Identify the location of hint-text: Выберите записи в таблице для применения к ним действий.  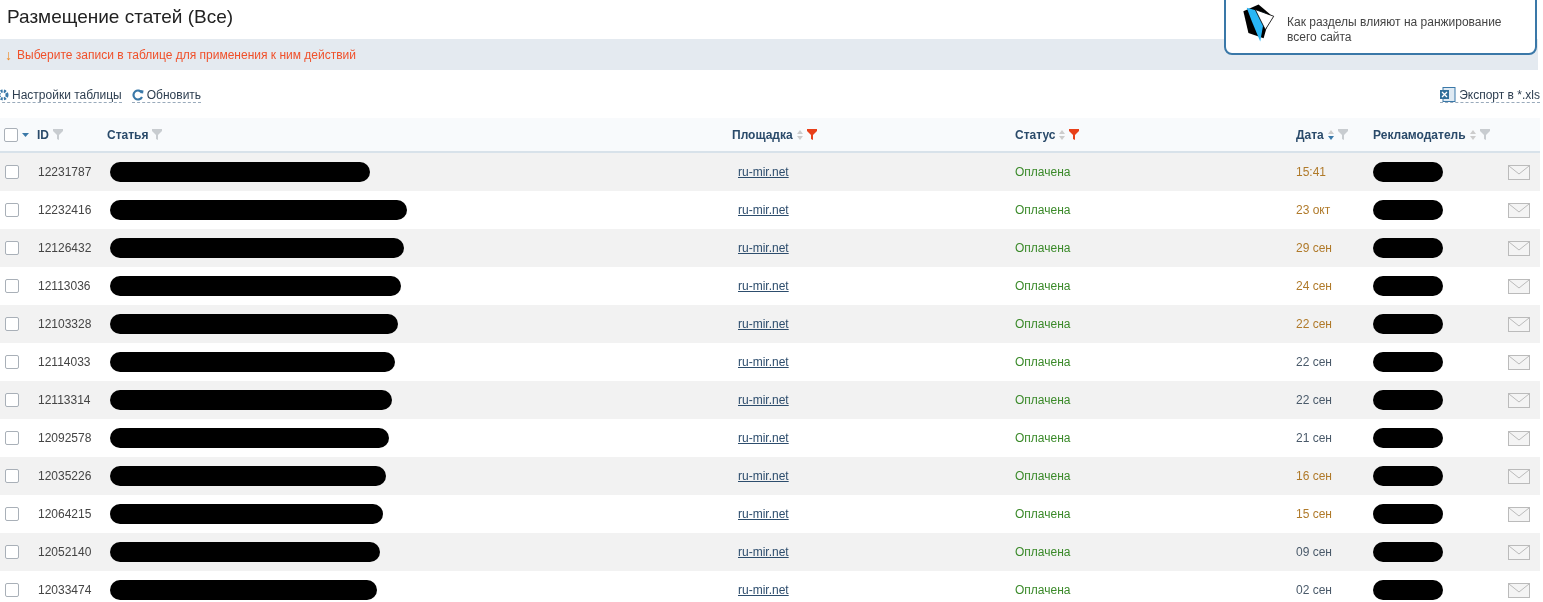
(186, 54).